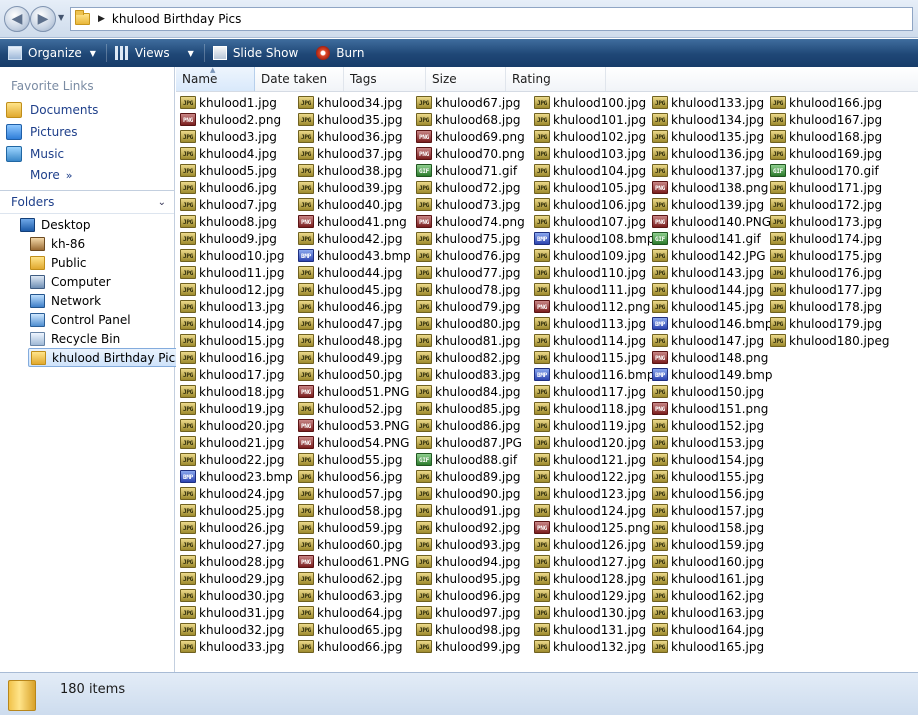  Describe the element at coordinates (468, 646) in the screenshot. I see `file-item: JPG khulood99.jpg` at that location.